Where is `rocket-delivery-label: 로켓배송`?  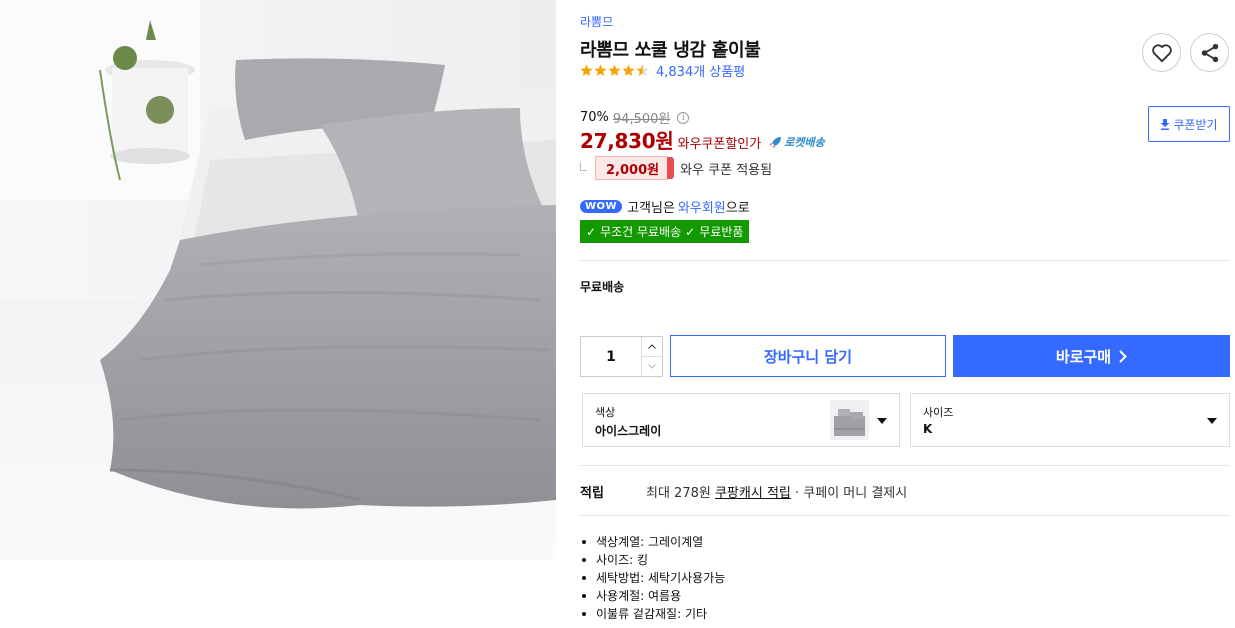 rocket-delivery-label: 로켓배송 is located at coordinates (804, 142).